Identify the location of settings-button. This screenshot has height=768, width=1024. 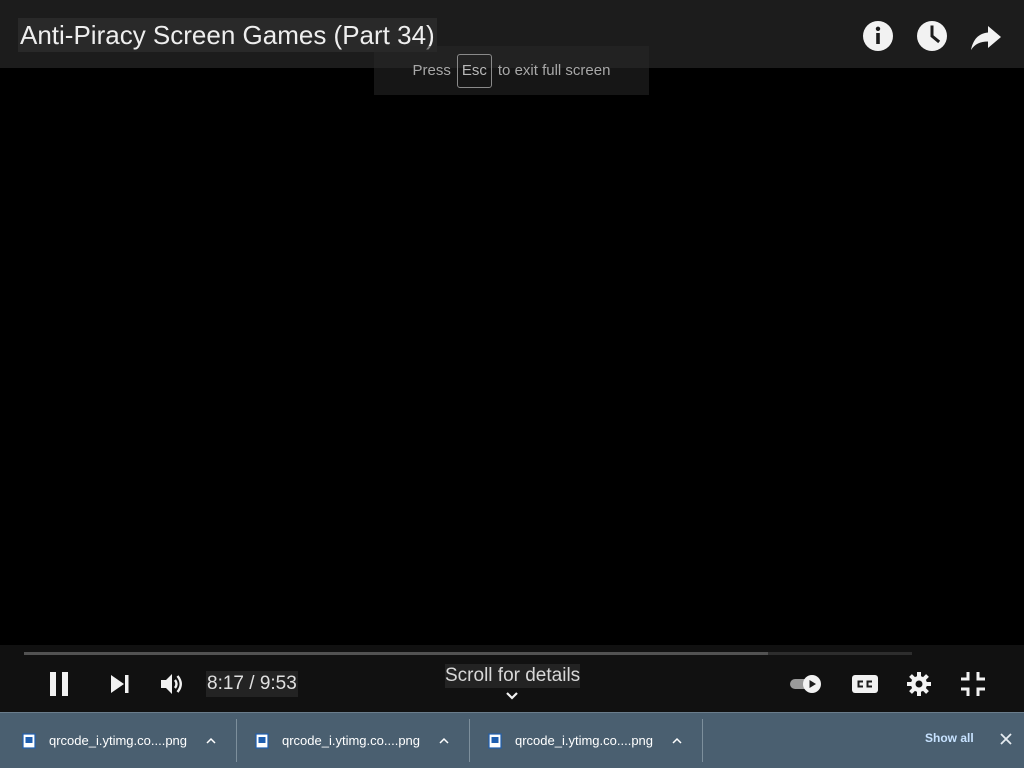
(919, 684).